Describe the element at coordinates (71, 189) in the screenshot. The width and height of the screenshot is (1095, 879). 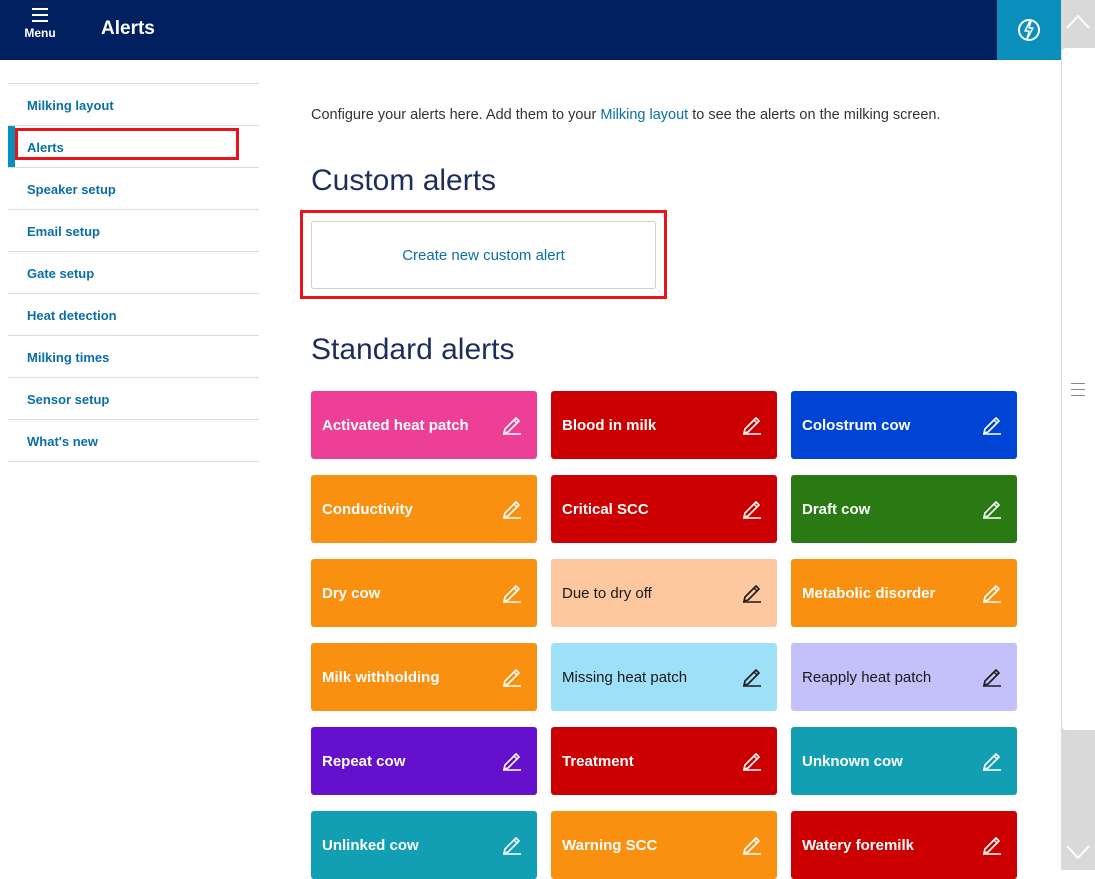
I see `sidebar-item-label: Speaker setup` at that location.